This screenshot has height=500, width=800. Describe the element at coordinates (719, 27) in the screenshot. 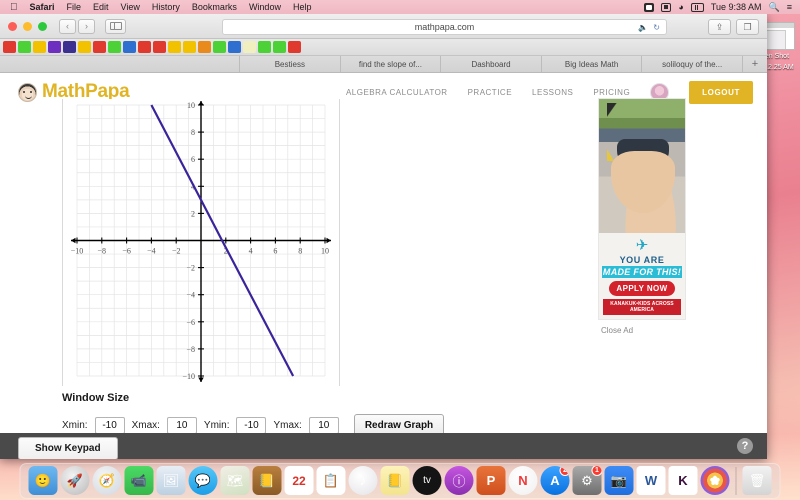

I see `share-icon: ⇪` at that location.